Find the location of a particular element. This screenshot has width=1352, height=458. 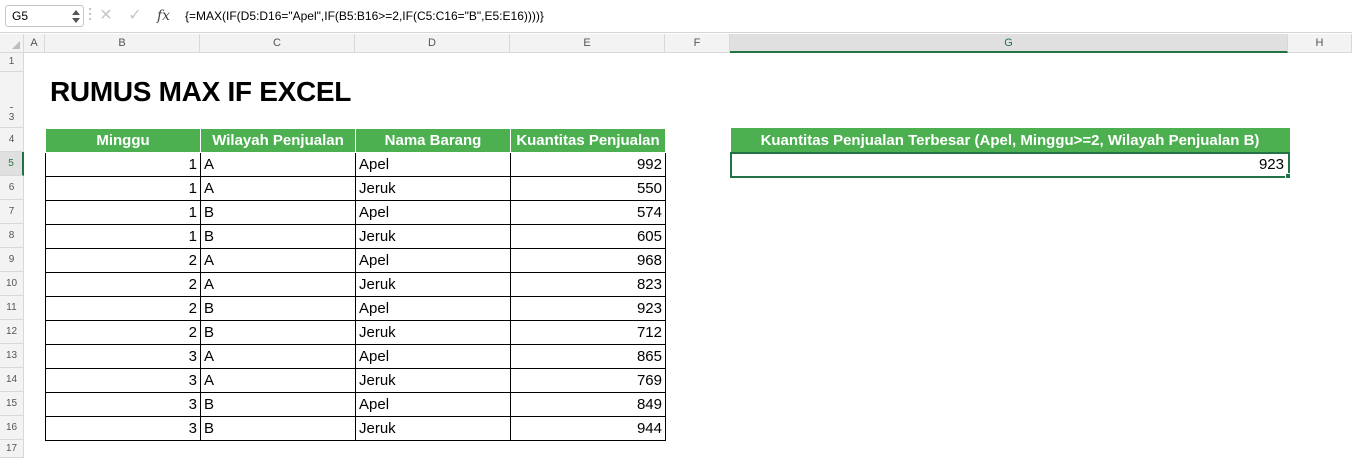

row-header-11: 11 is located at coordinates (12, 308).